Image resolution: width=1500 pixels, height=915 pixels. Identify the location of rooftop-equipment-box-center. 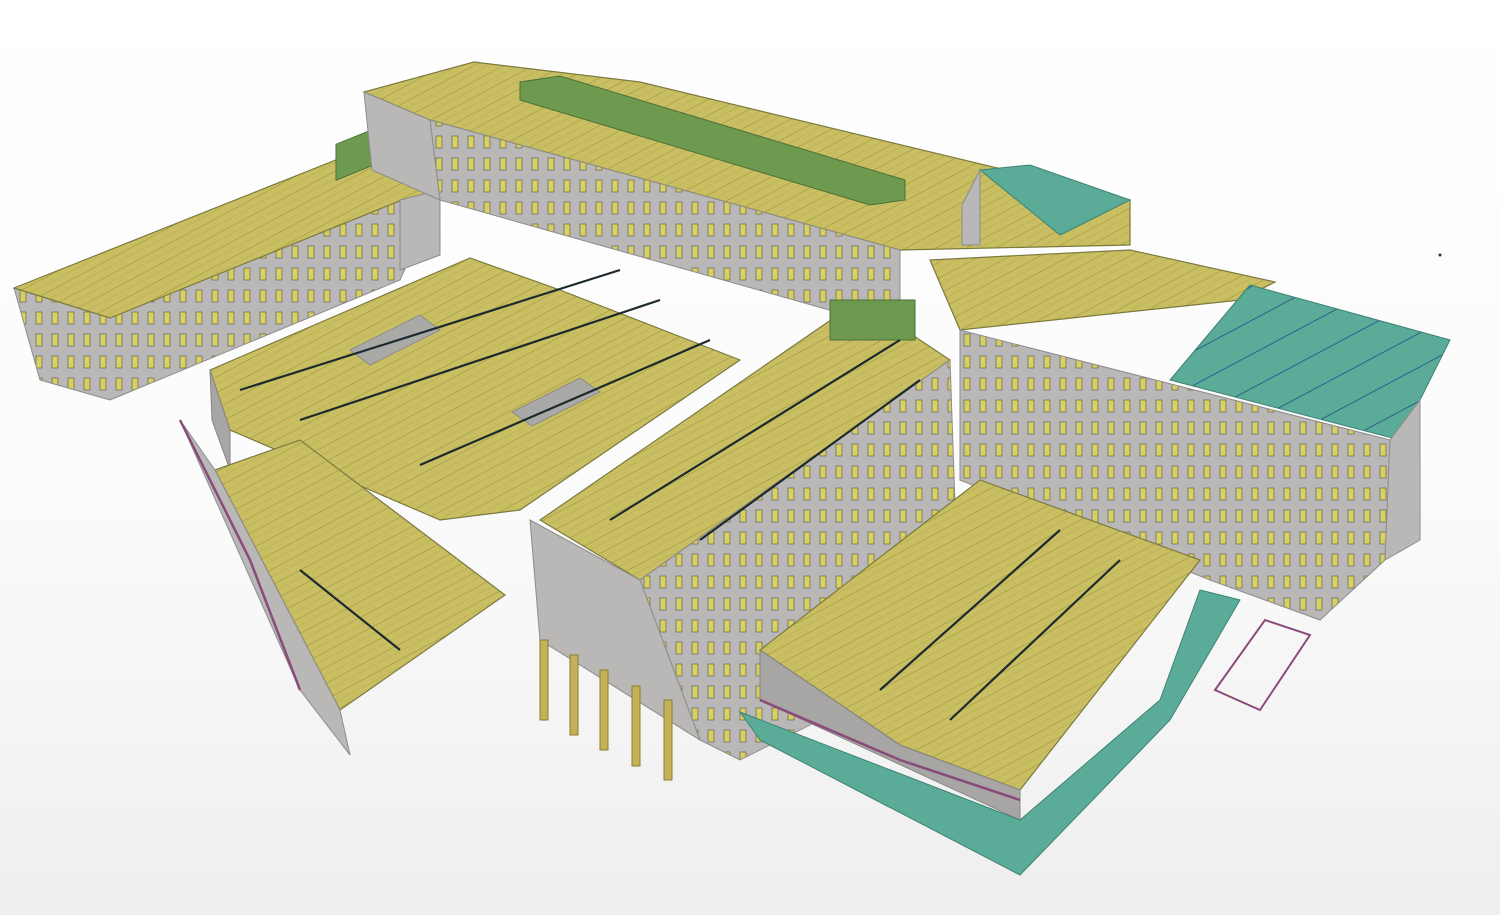
(872, 320).